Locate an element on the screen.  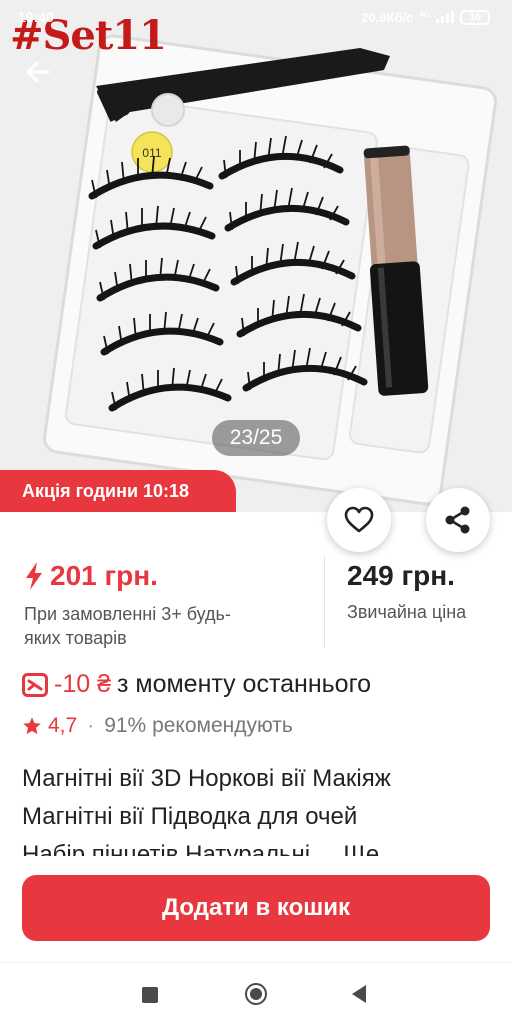
battery-level: 18 is located at coordinates (475, 17).